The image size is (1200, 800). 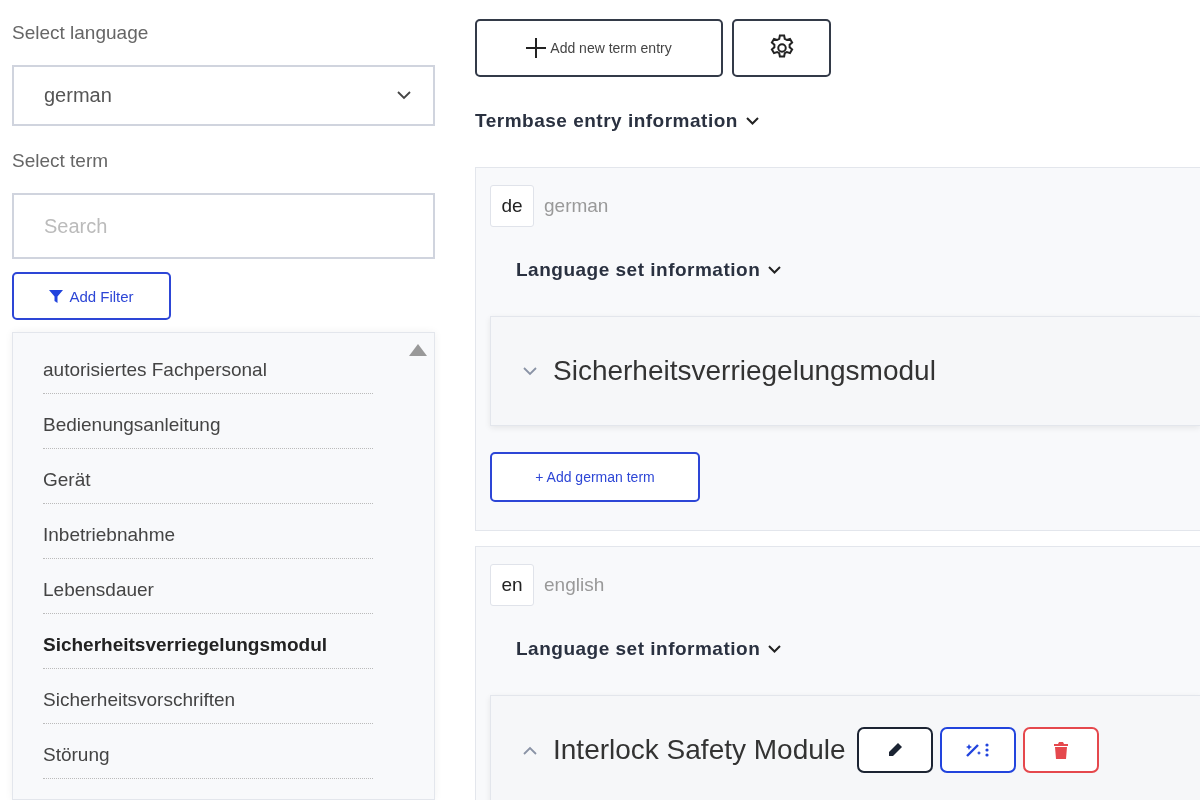 I want to click on term-item: autorisiertes Fachpersonal, so click(x=208, y=376).